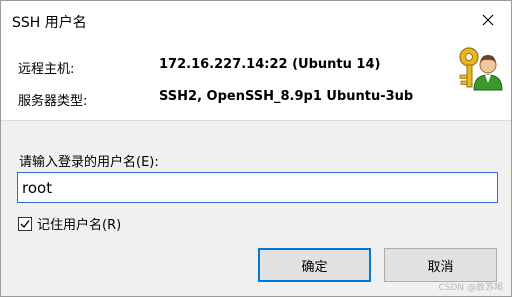 This screenshot has width=512, height=297. Describe the element at coordinates (46, 69) in the screenshot. I see `remote-host-label: 远程主机:` at that location.